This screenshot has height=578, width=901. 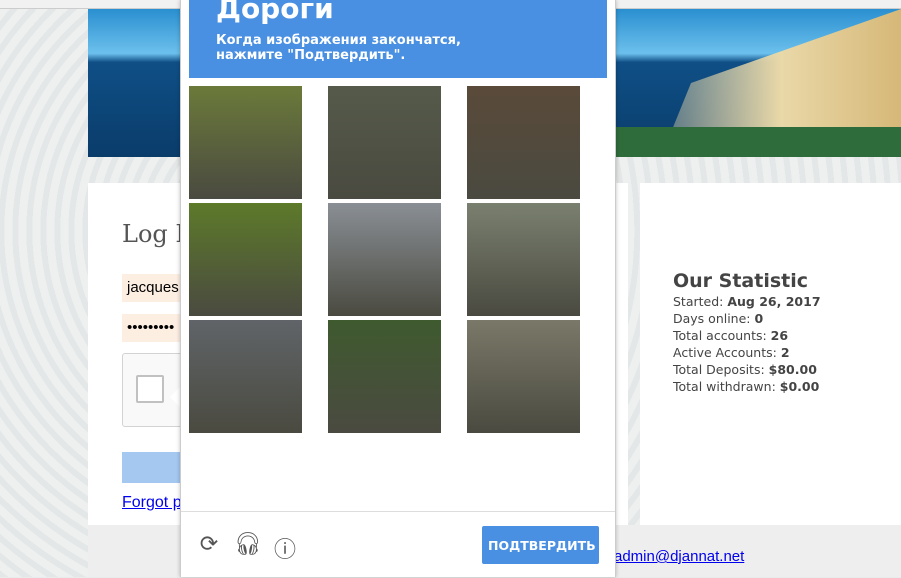 What do you see at coordinates (779, 335) in the screenshot?
I see `stat-value: 26` at bounding box center [779, 335].